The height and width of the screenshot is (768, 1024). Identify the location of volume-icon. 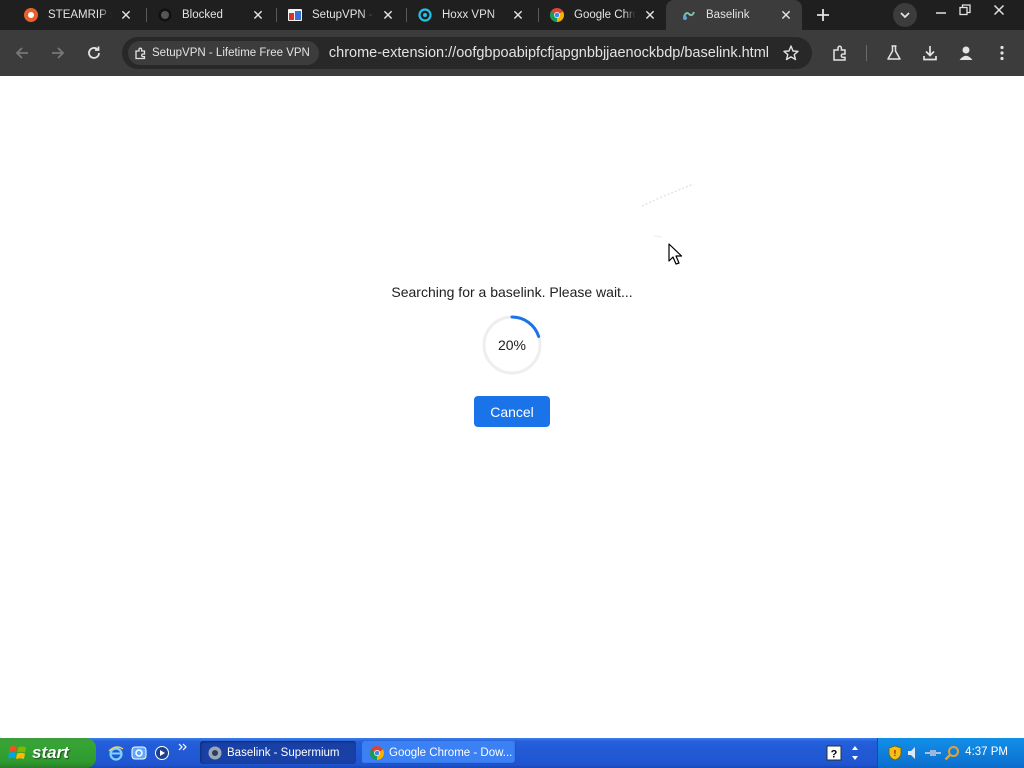
(913, 753).